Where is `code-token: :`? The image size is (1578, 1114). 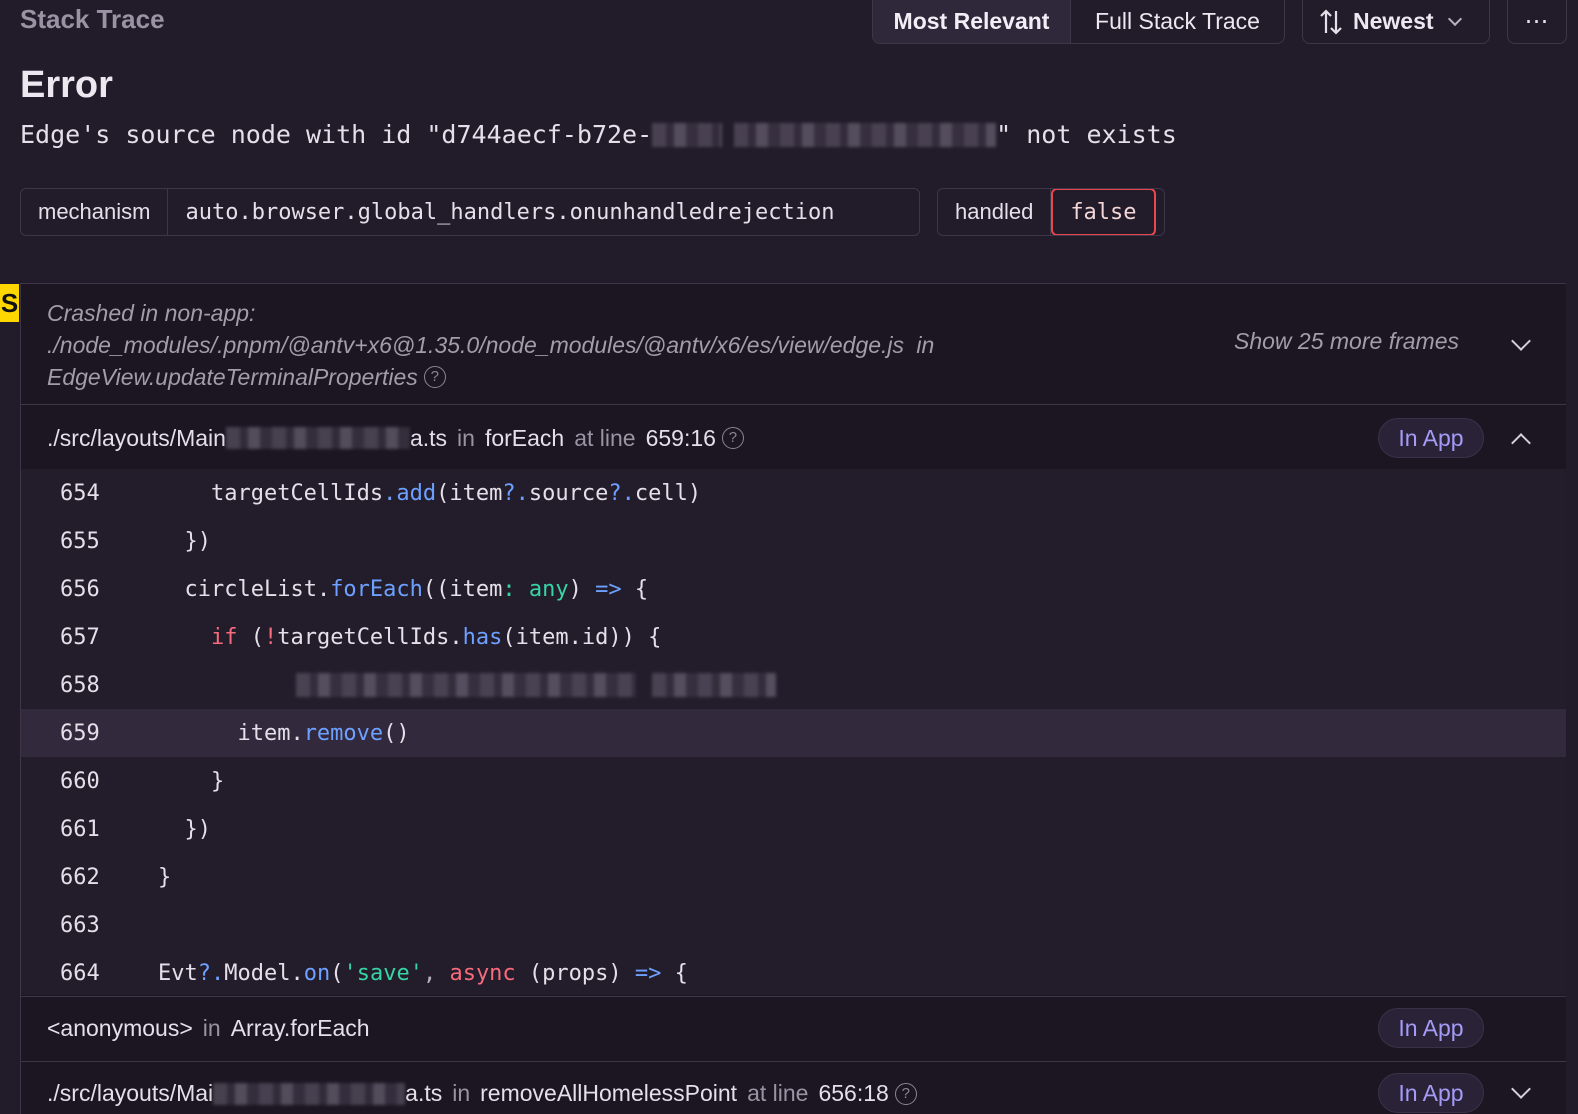 code-token: : is located at coordinates (509, 589).